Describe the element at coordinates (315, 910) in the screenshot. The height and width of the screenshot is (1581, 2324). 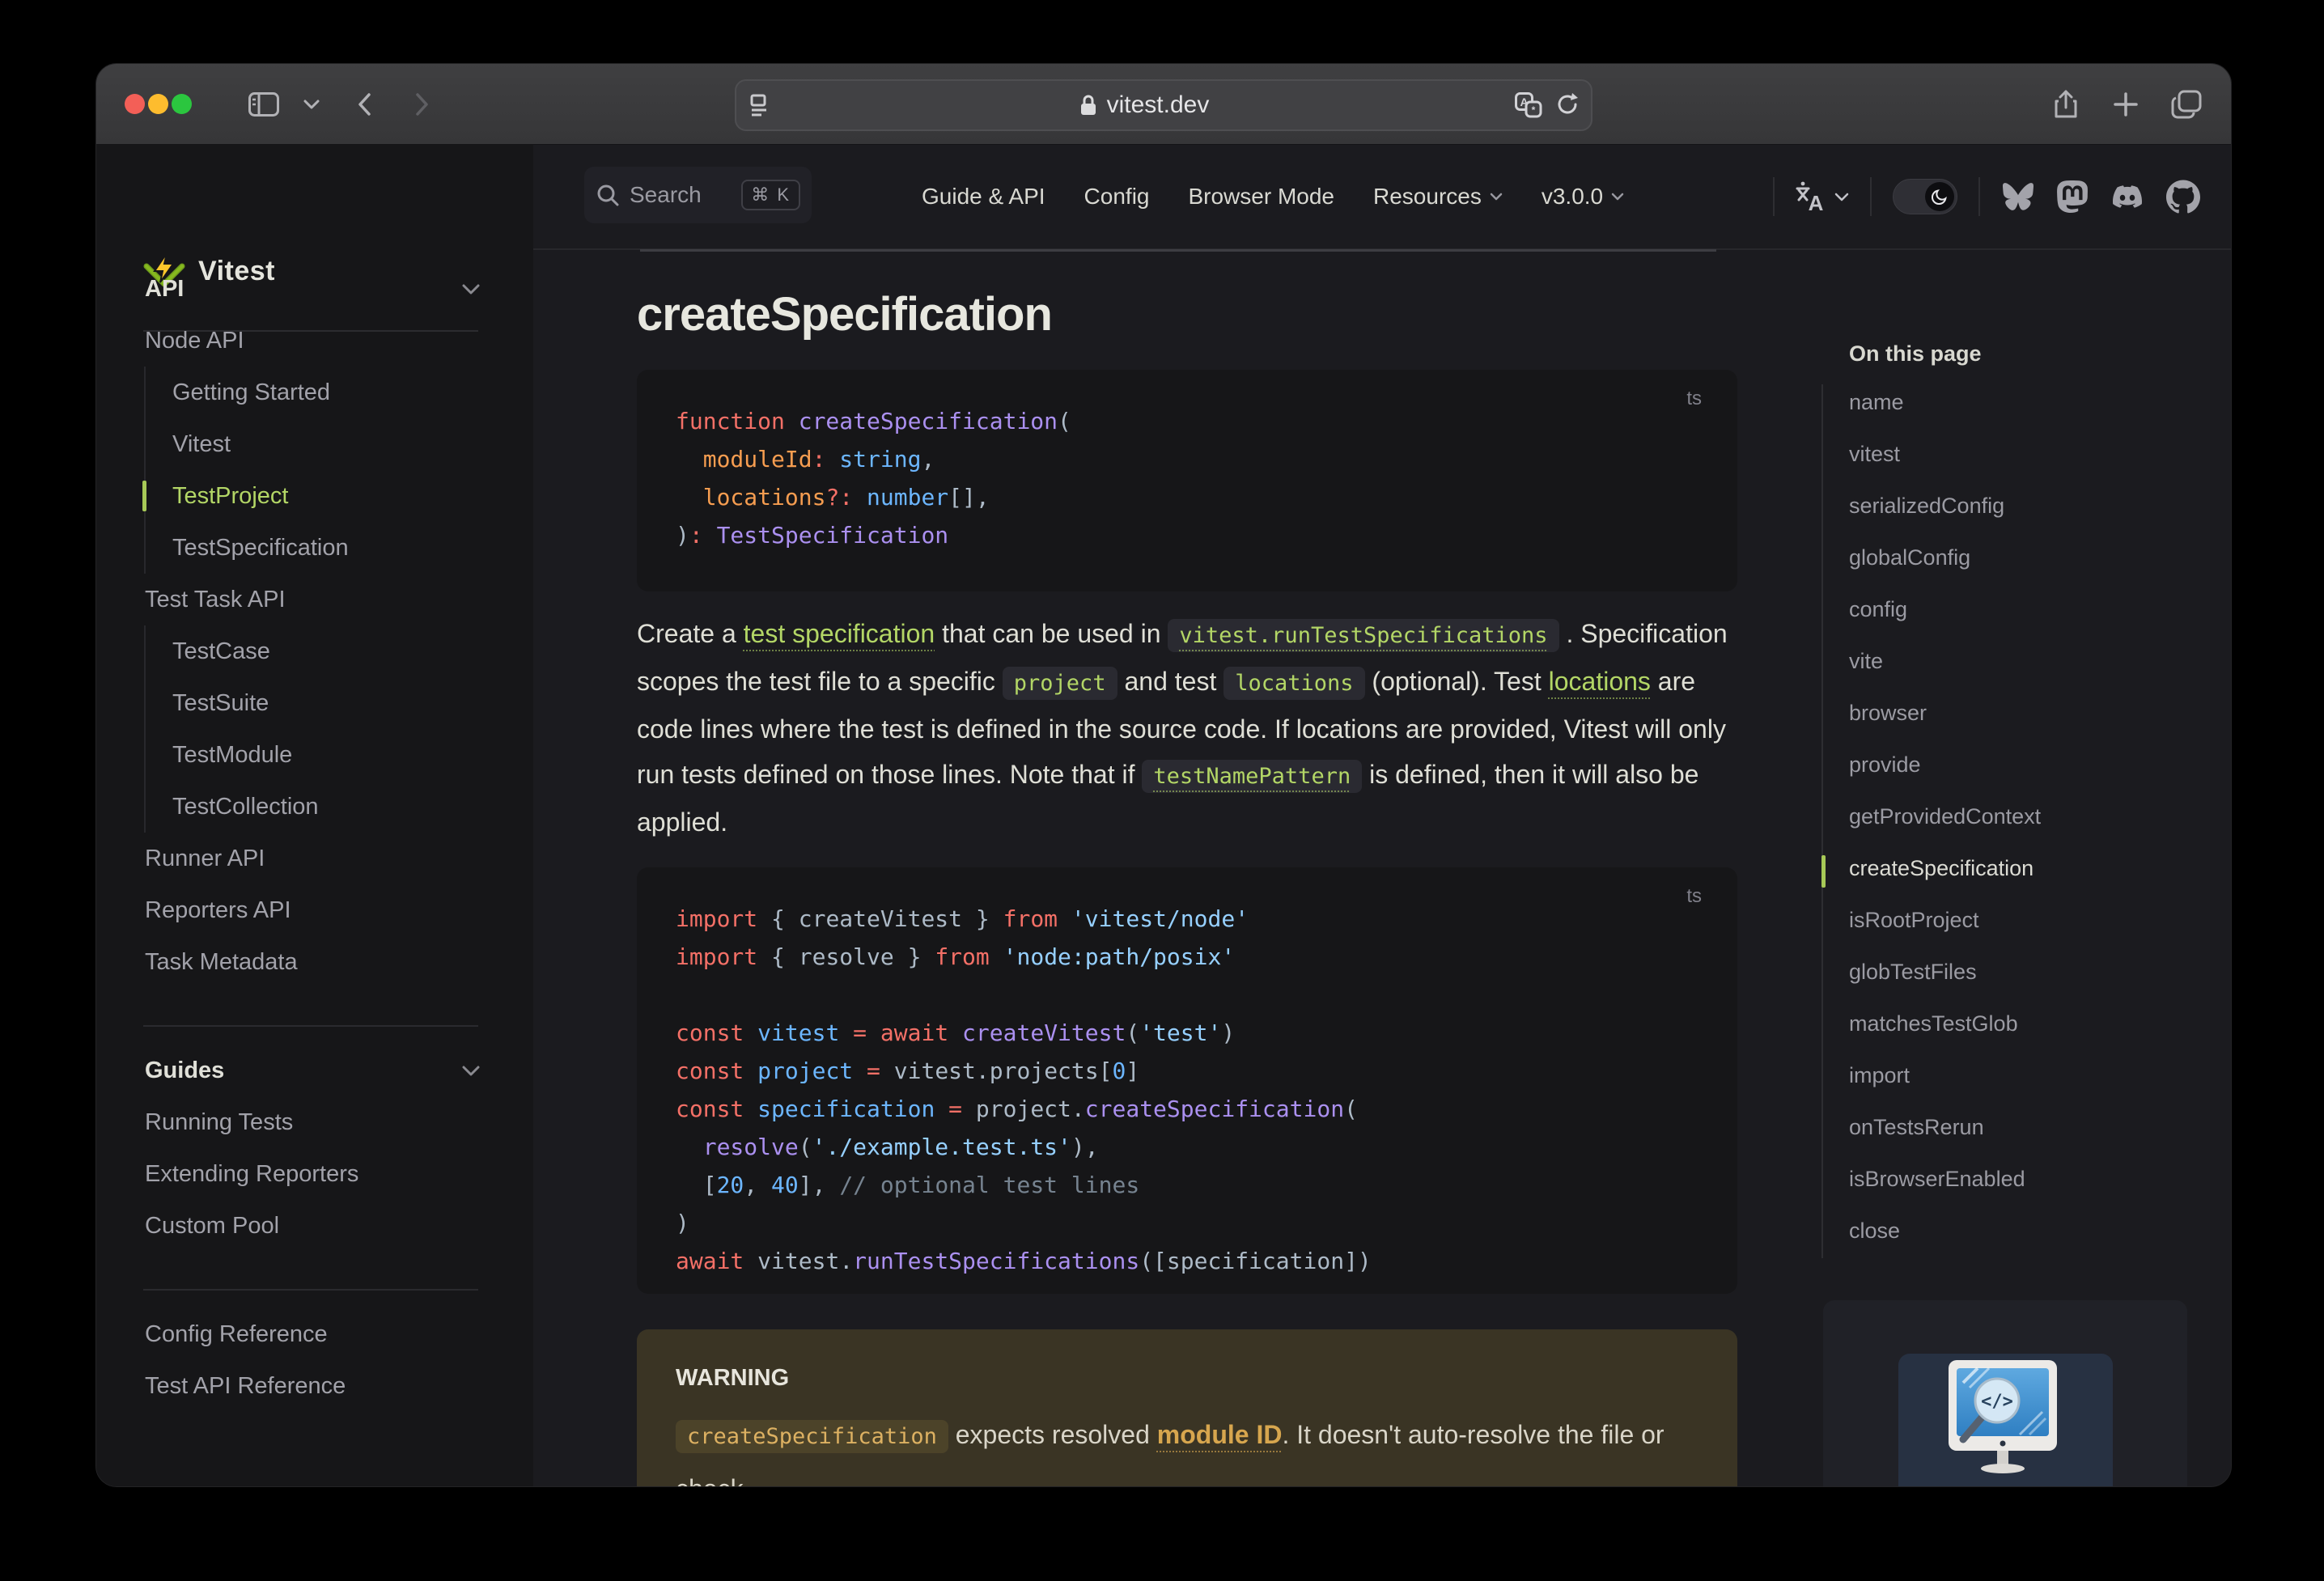
I see `sidebar-item-reporters-api: Reporters API` at that location.